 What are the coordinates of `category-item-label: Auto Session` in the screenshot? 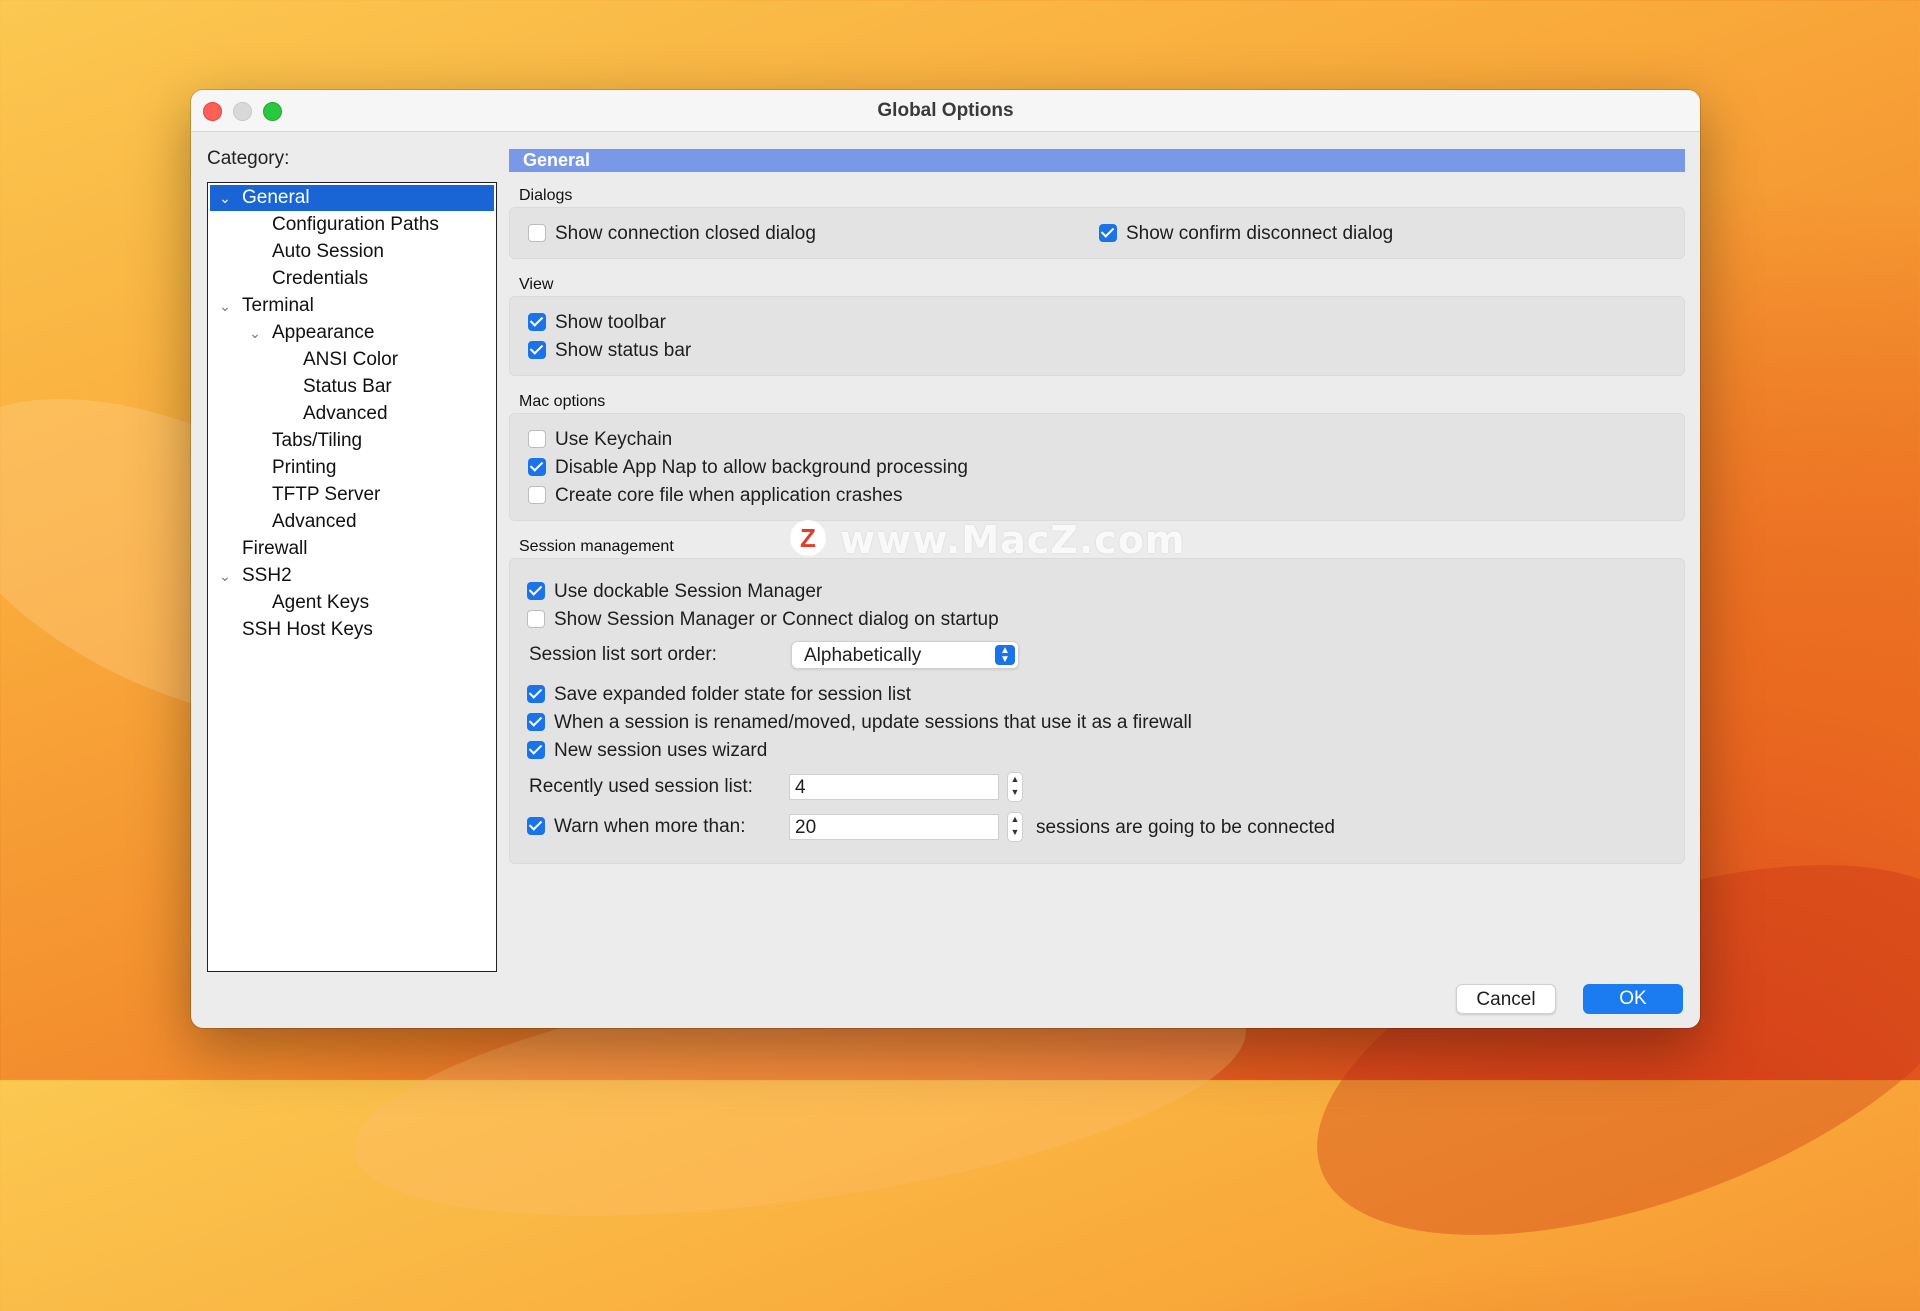 It's located at (328, 251).